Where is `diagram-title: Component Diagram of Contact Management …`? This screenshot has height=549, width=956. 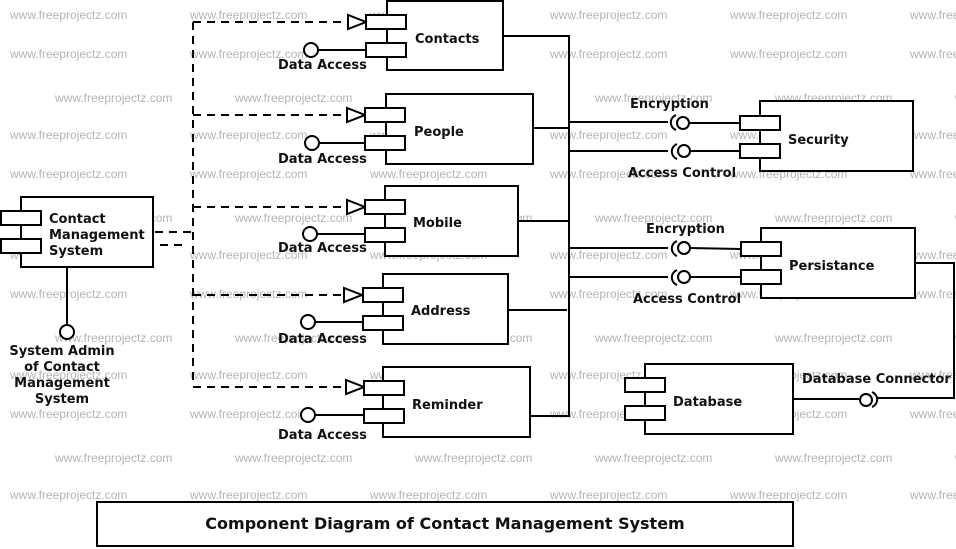 diagram-title: Component Diagram of Contact Management … is located at coordinates (444, 523).